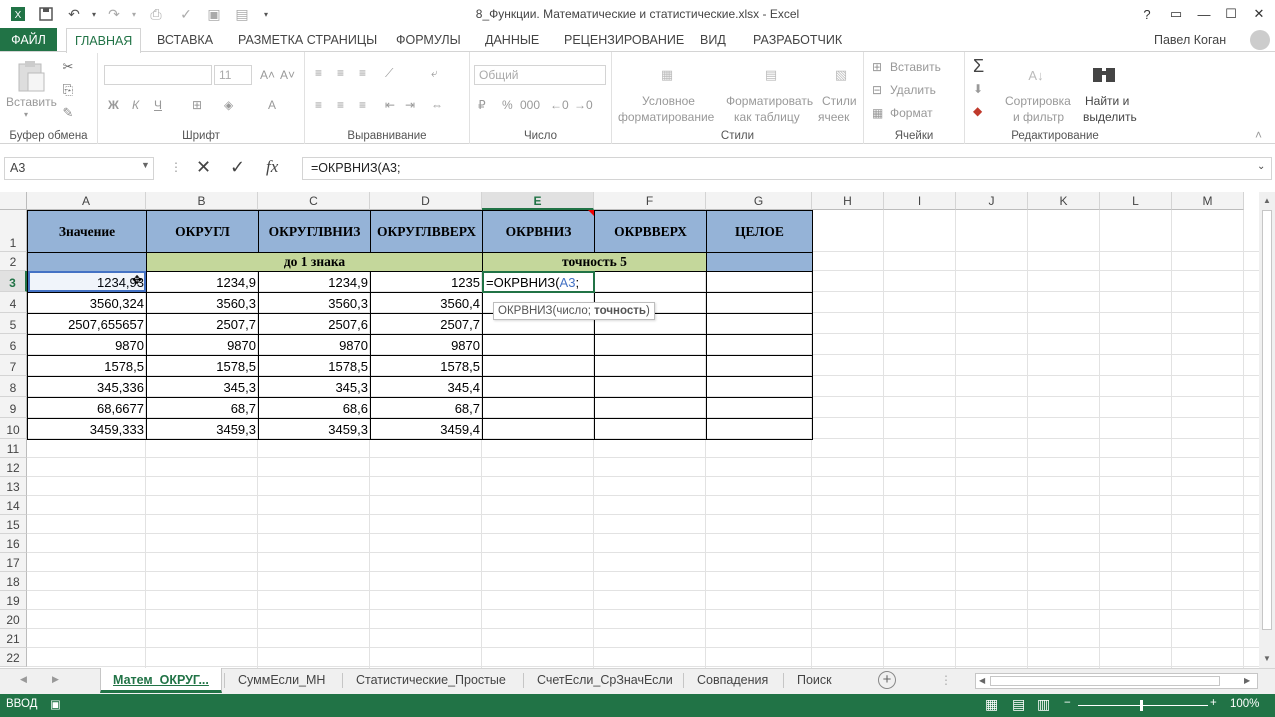 The width and height of the screenshot is (1275, 717). What do you see at coordinates (1247, 680) in the screenshot?
I see `scroll-right-icon: ▶` at bounding box center [1247, 680].